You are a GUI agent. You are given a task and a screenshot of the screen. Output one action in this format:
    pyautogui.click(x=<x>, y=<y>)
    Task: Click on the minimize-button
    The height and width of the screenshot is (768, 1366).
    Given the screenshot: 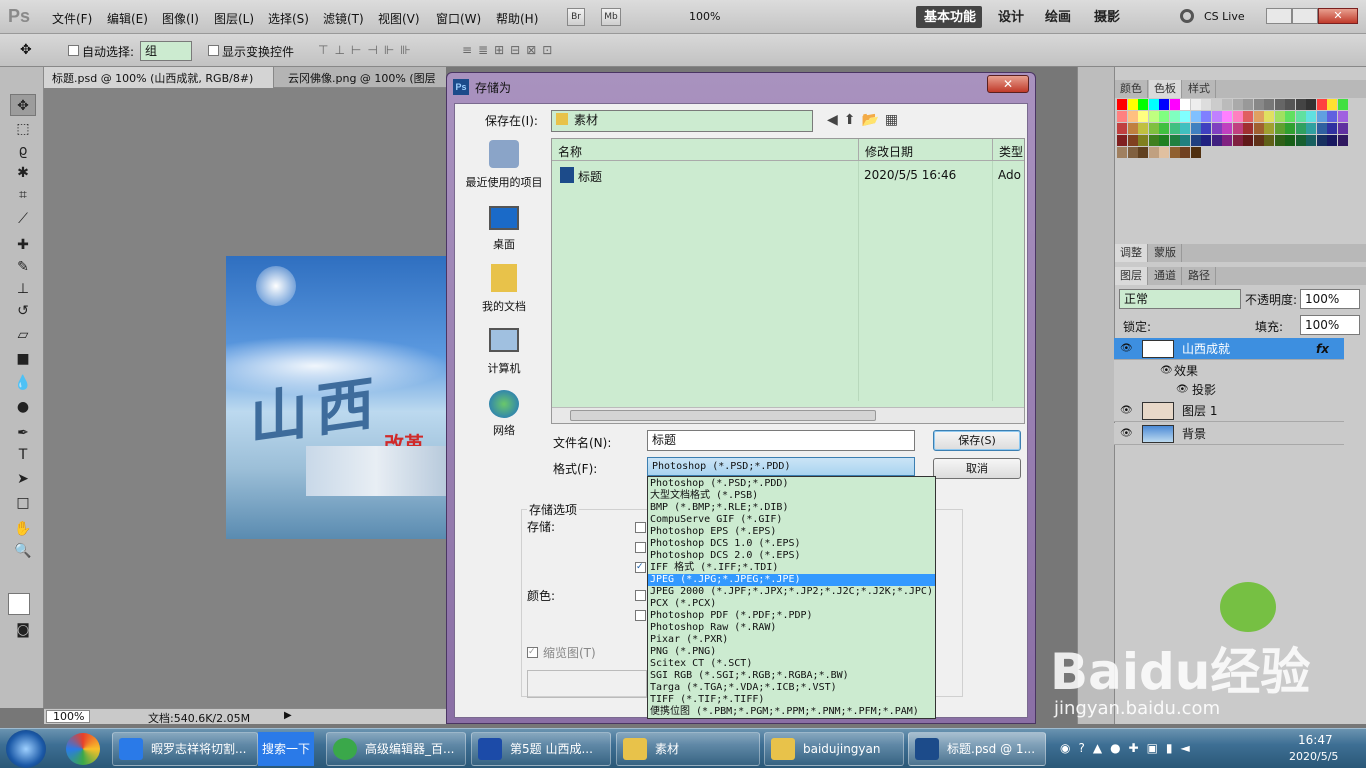 What is the action you would take?
    pyautogui.click(x=1279, y=16)
    